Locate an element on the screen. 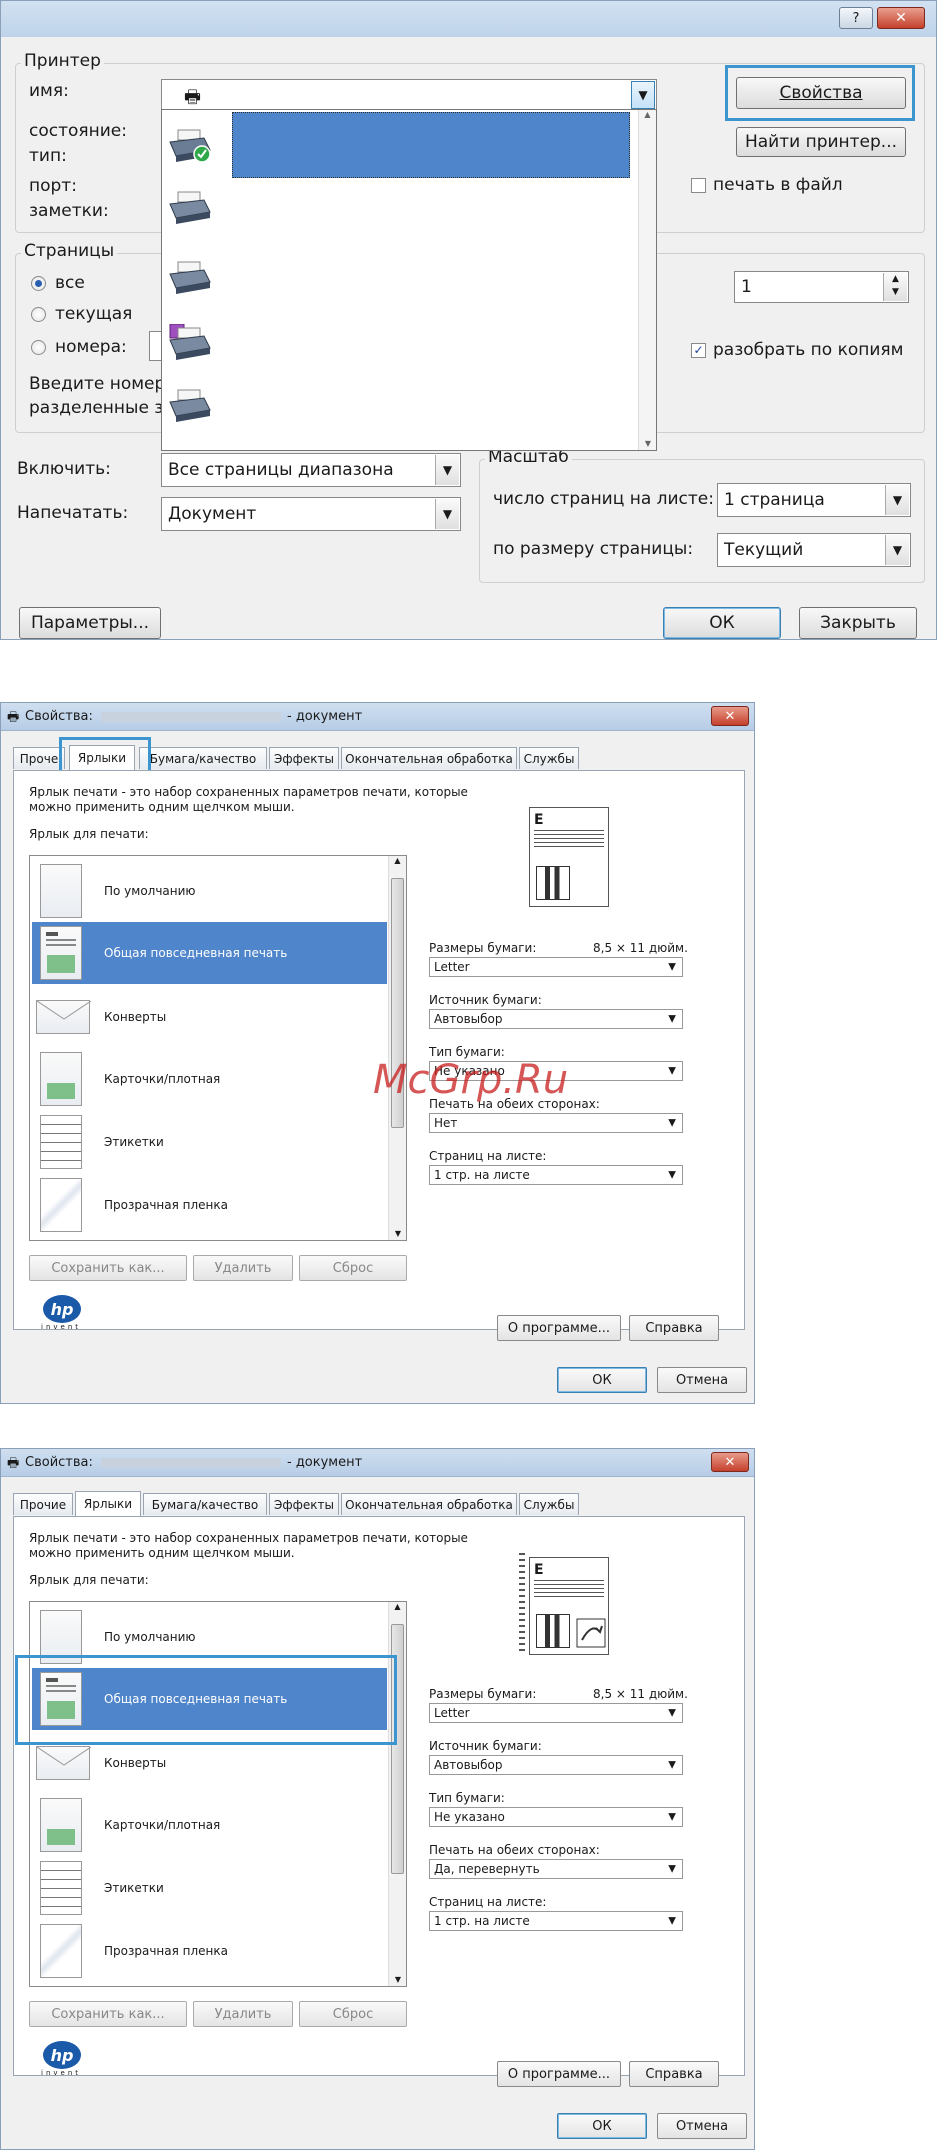 Image resolution: width=937 pixels, height=2152 pixels. duplex-dropdown: Нет ▼ is located at coordinates (556, 1123).